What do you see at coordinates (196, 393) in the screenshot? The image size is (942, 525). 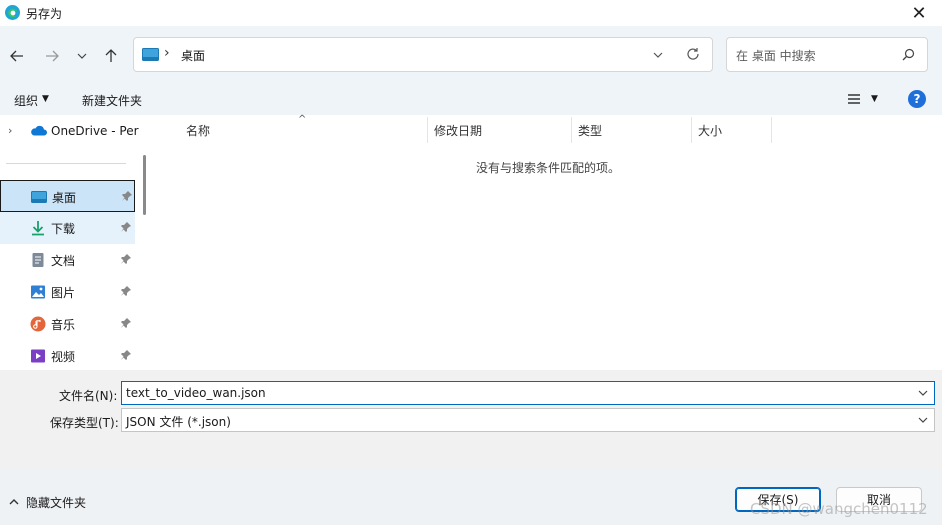 I see `filename-value: text_to_video_wan.json` at bounding box center [196, 393].